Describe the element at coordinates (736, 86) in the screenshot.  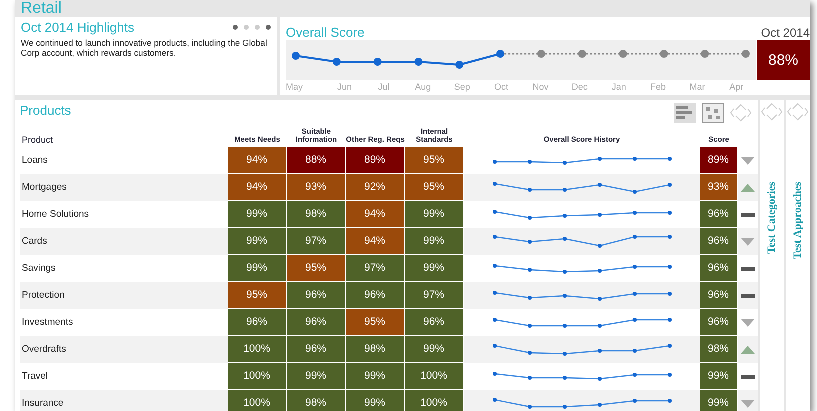
I see `month-label: Apr` at that location.